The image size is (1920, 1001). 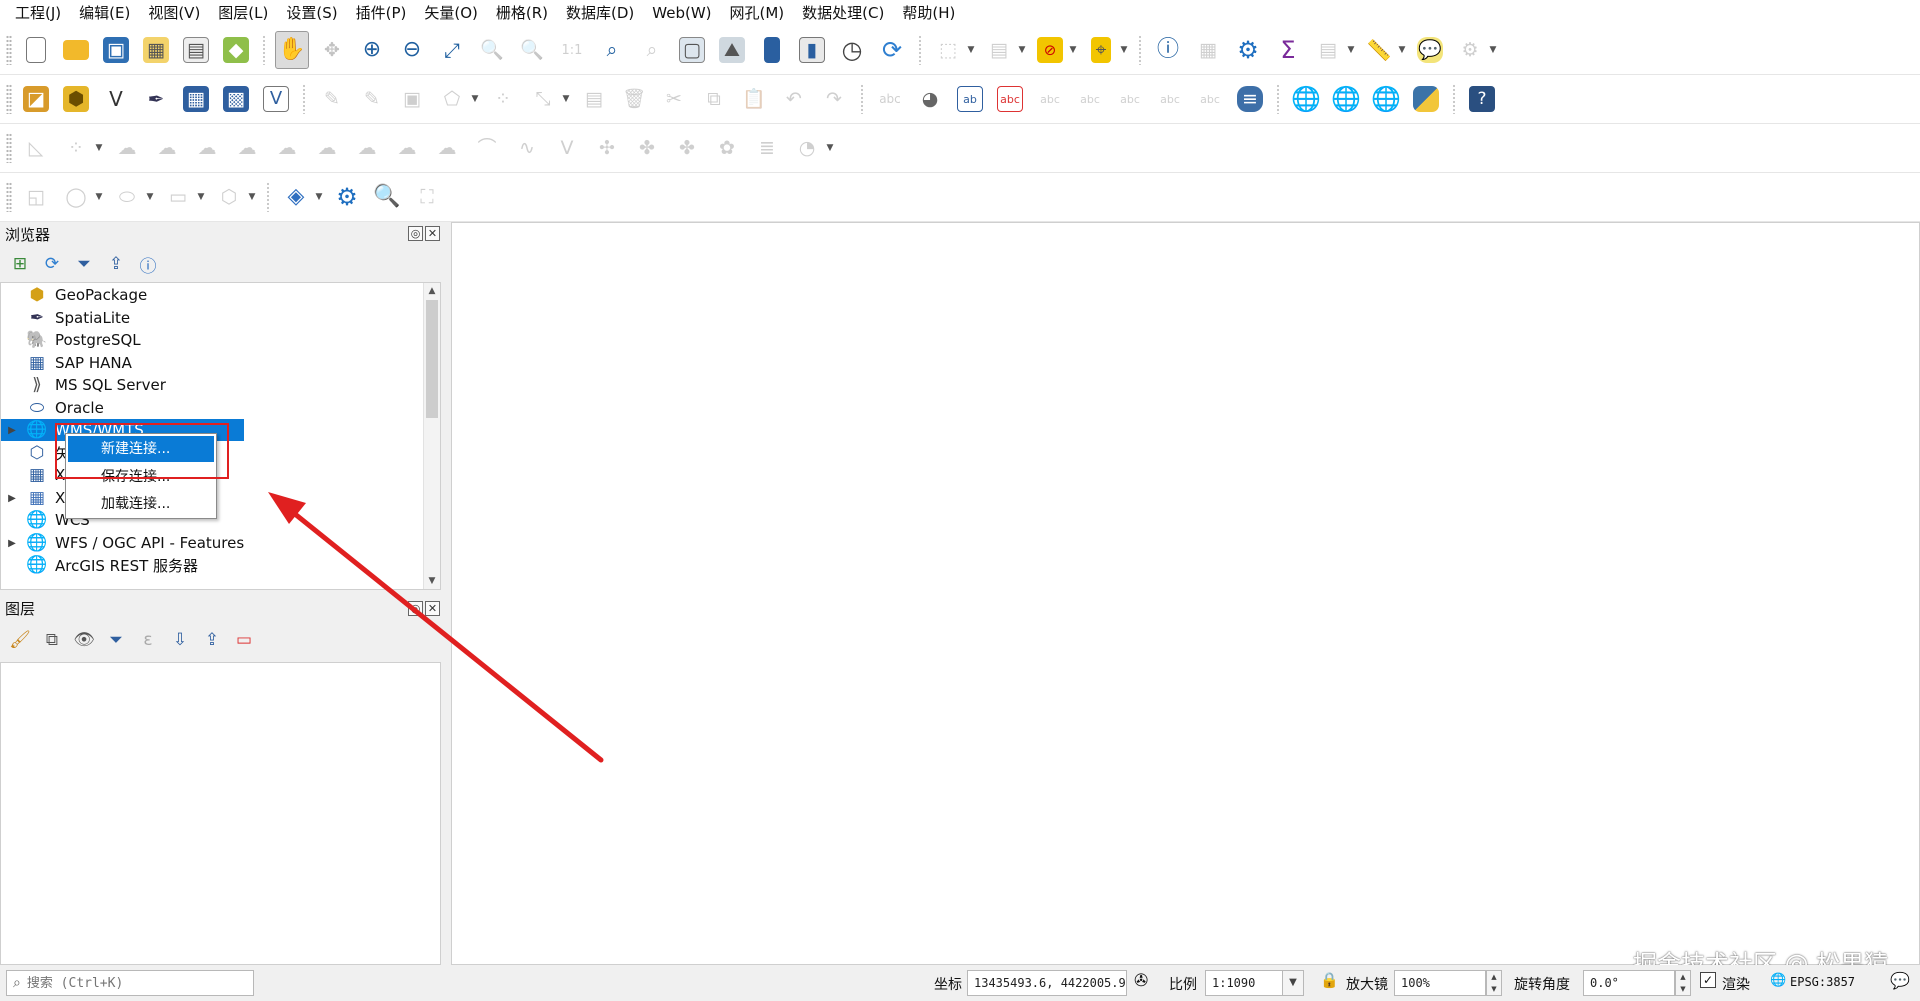 What do you see at coordinates (432, 581) in the screenshot?
I see `scroll-down-icon: ▼` at bounding box center [432, 581].